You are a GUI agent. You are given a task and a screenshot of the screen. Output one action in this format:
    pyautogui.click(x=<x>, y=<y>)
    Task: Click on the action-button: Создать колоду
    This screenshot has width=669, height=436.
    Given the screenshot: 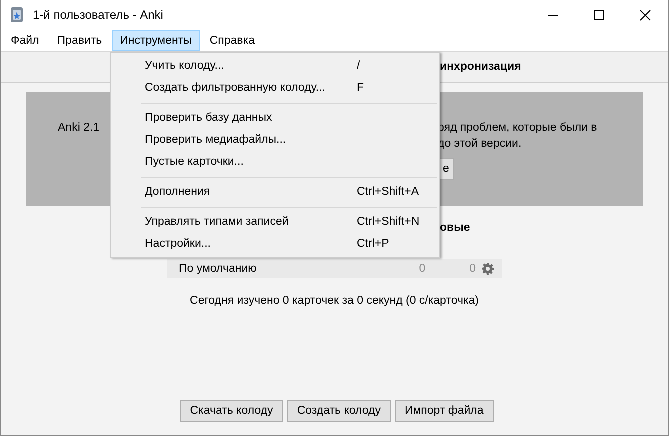 What is the action you would take?
    pyautogui.click(x=339, y=411)
    